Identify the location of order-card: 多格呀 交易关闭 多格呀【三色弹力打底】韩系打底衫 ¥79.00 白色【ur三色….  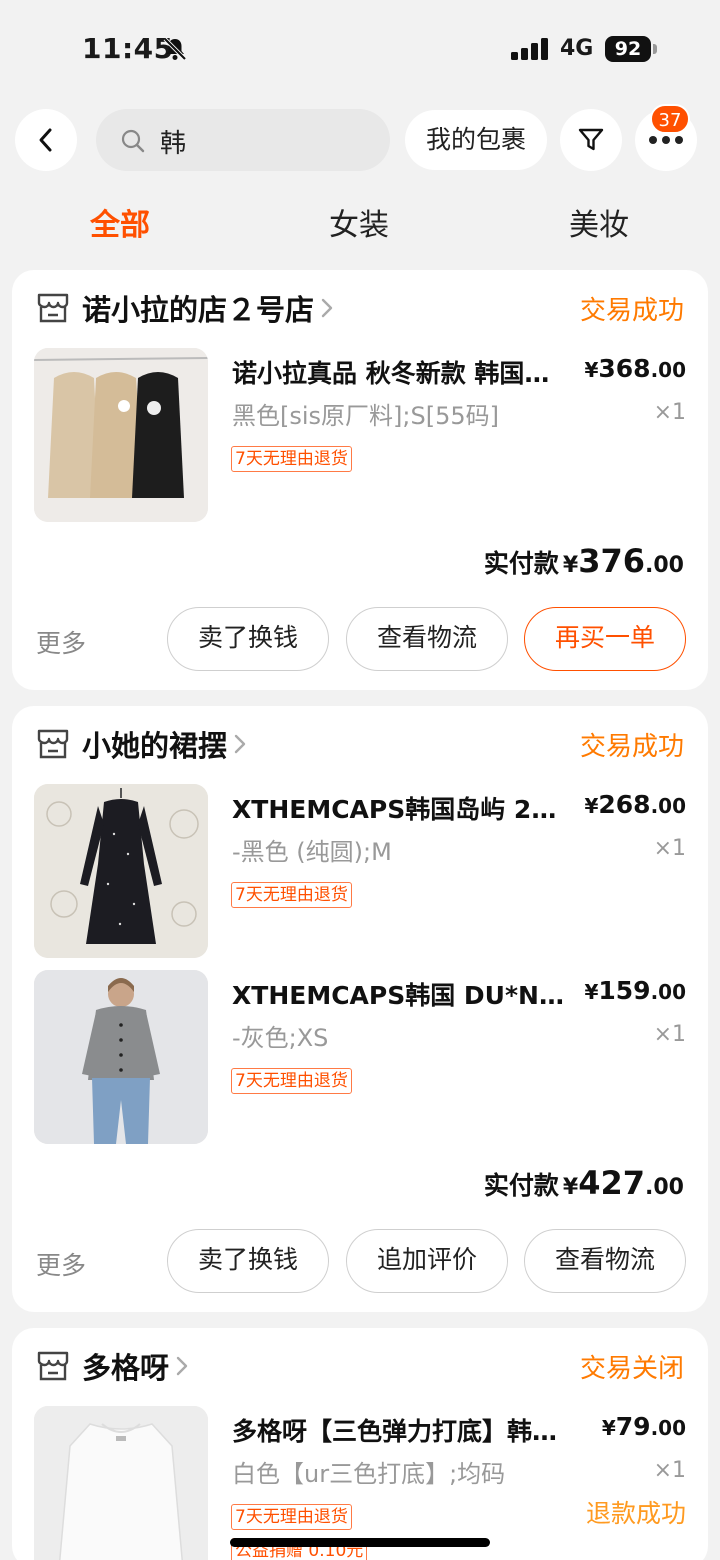
(360, 1444).